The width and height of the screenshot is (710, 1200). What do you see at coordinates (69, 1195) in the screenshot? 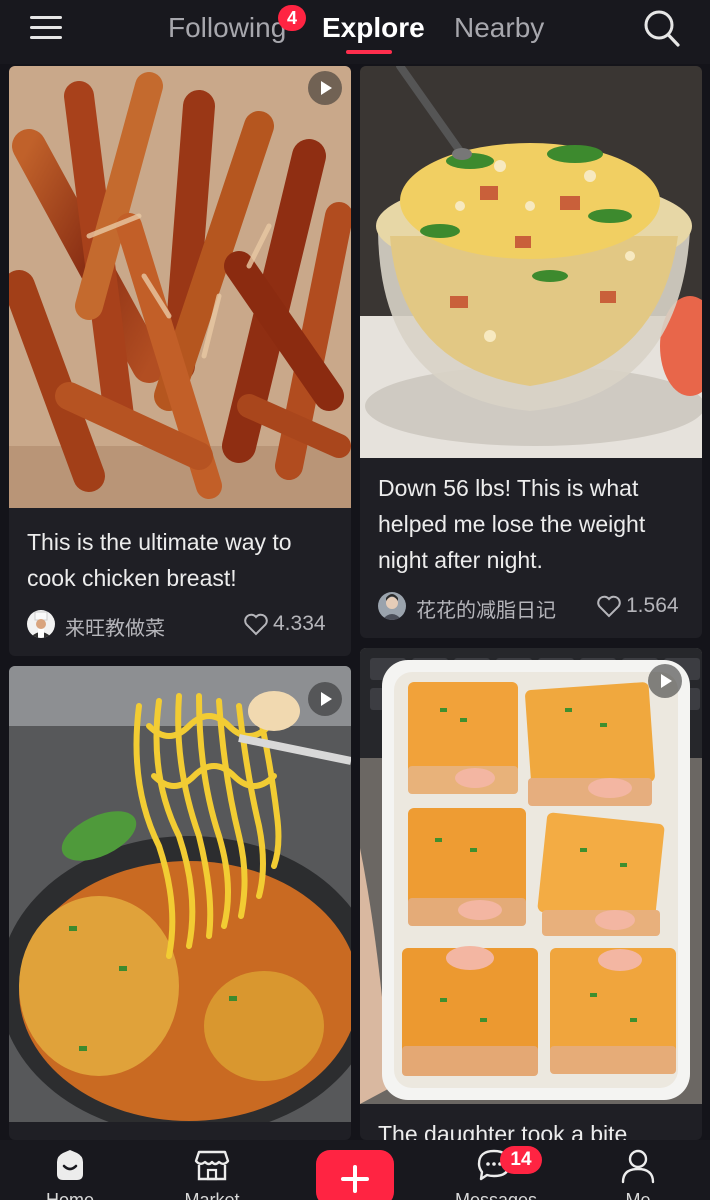
I see `nav-label: Home` at bounding box center [69, 1195].